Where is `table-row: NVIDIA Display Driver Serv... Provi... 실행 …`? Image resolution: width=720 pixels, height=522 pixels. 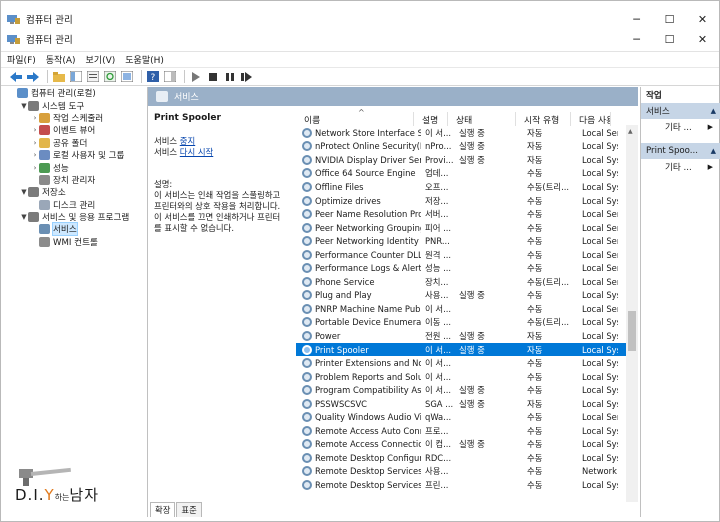 table-row: NVIDIA Display Driver Serv... Provi... 실행 … is located at coordinates (467, 160).